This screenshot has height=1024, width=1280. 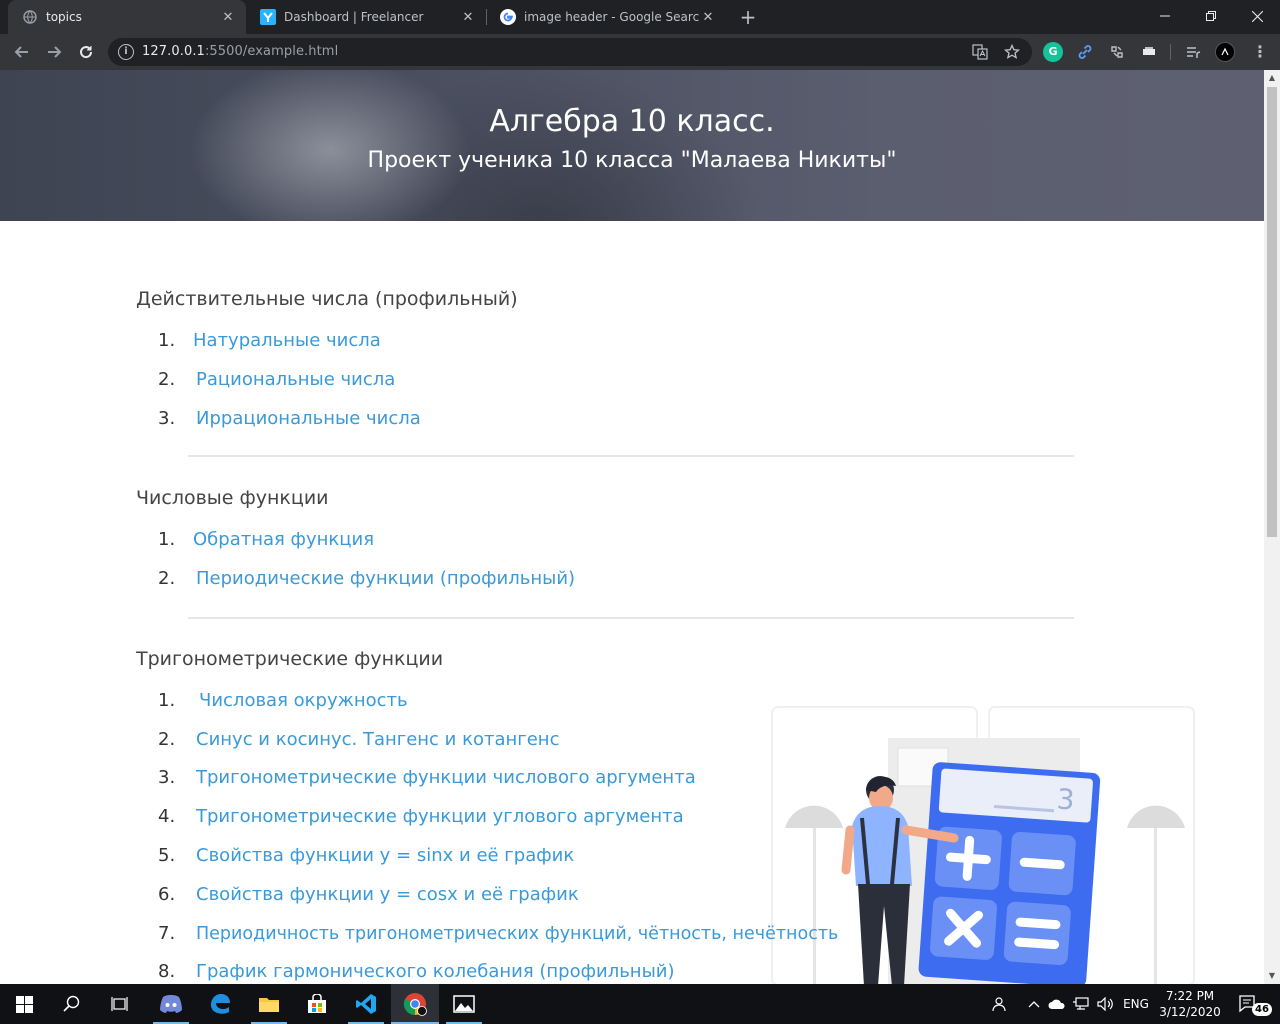 I want to click on profile-avatar, so click(x=1225, y=52).